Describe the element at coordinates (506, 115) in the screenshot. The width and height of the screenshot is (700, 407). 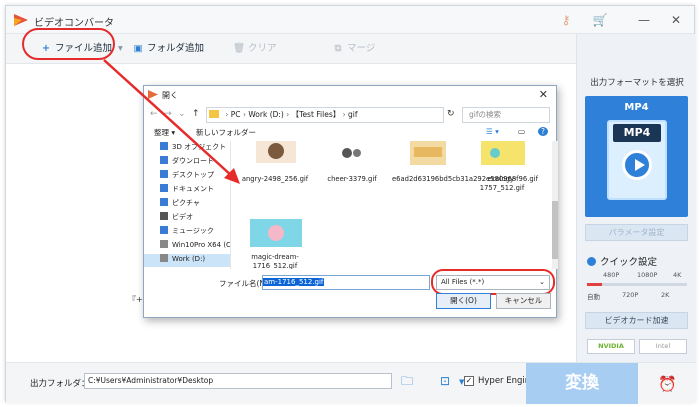
I see `search-input: gifの検索` at that location.